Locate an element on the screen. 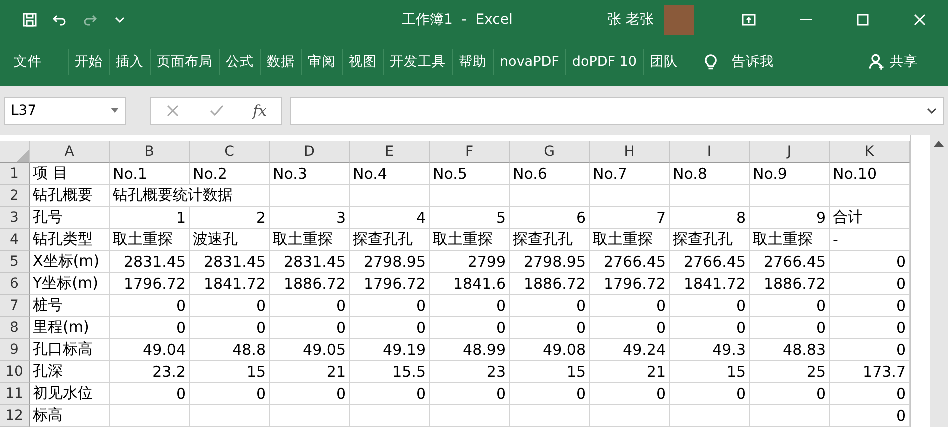 This screenshot has height=427, width=948. ribbon-tab: 开始 is located at coordinates (88, 62).